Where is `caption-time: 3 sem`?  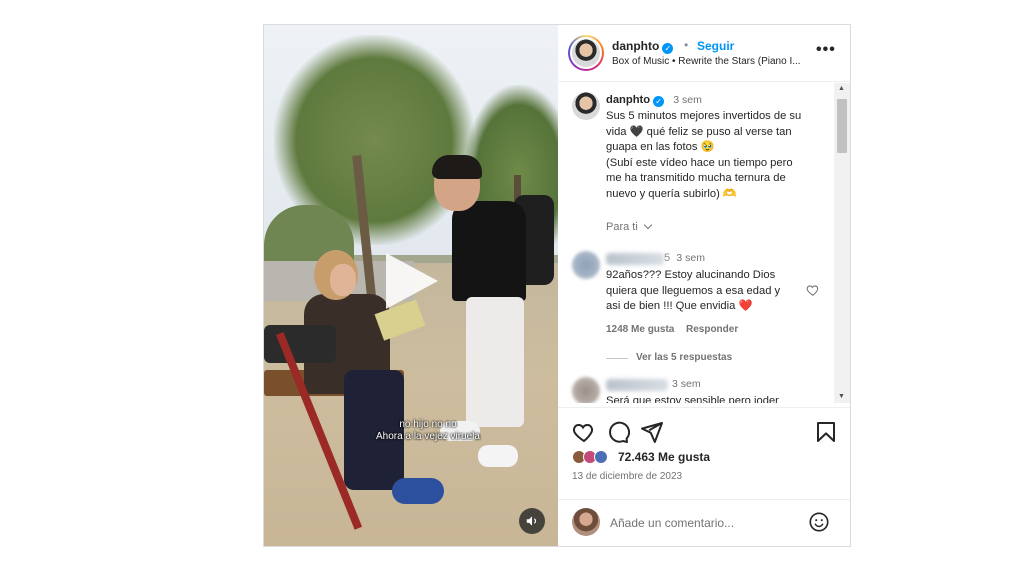 caption-time: 3 sem is located at coordinates (687, 100).